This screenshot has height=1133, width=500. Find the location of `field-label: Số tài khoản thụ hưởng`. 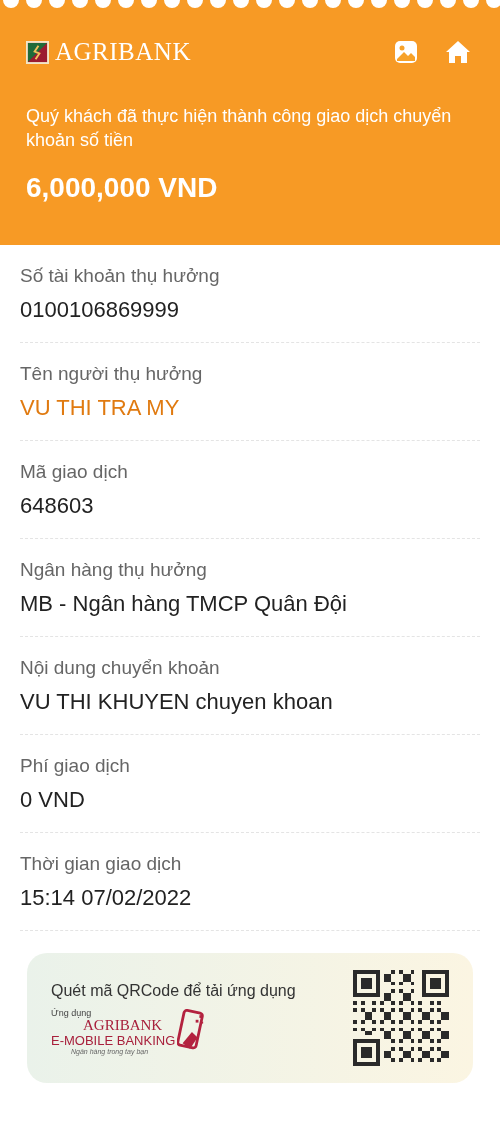

field-label: Số tài khoản thụ hưởng is located at coordinates (120, 276).